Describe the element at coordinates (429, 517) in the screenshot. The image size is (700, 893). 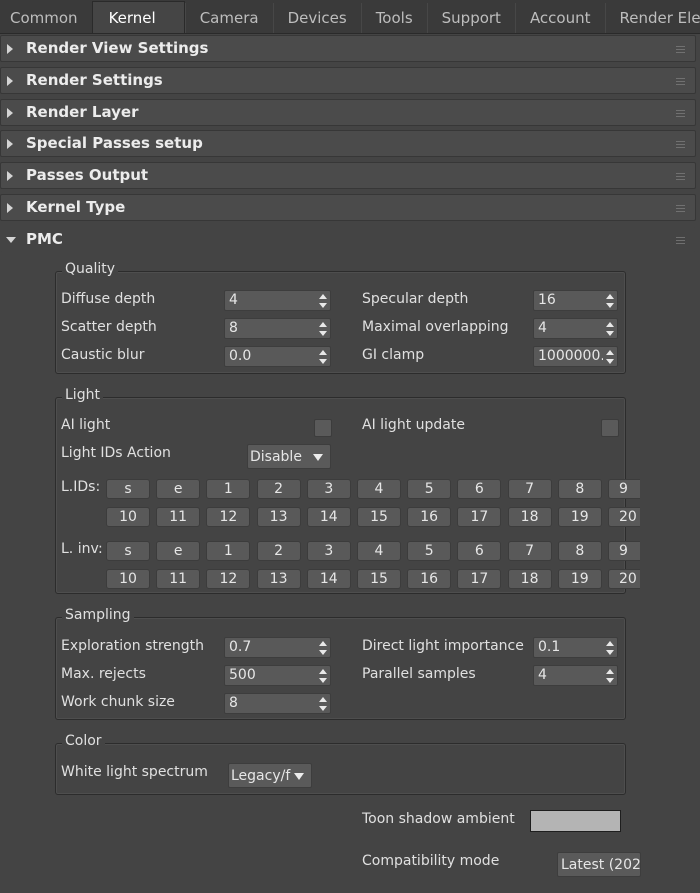
I see `lid-button-16: 16` at that location.